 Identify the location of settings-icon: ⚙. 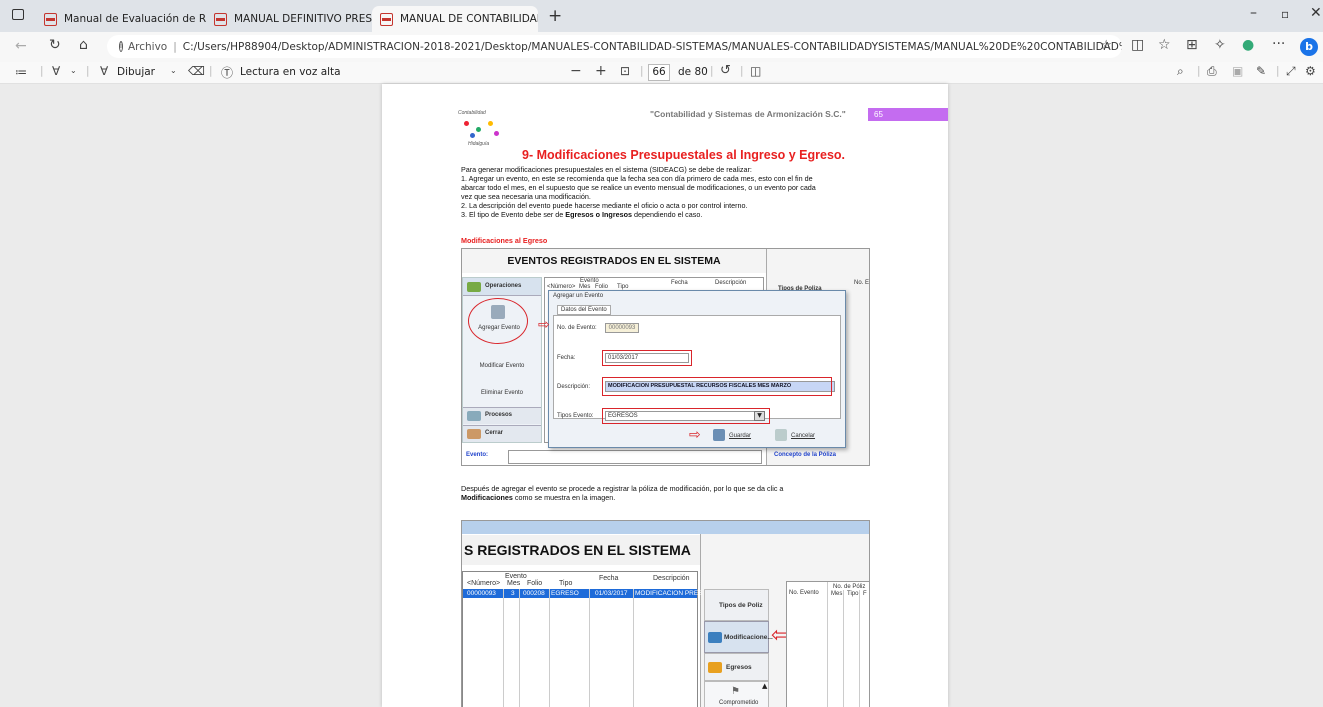
(1310, 71).